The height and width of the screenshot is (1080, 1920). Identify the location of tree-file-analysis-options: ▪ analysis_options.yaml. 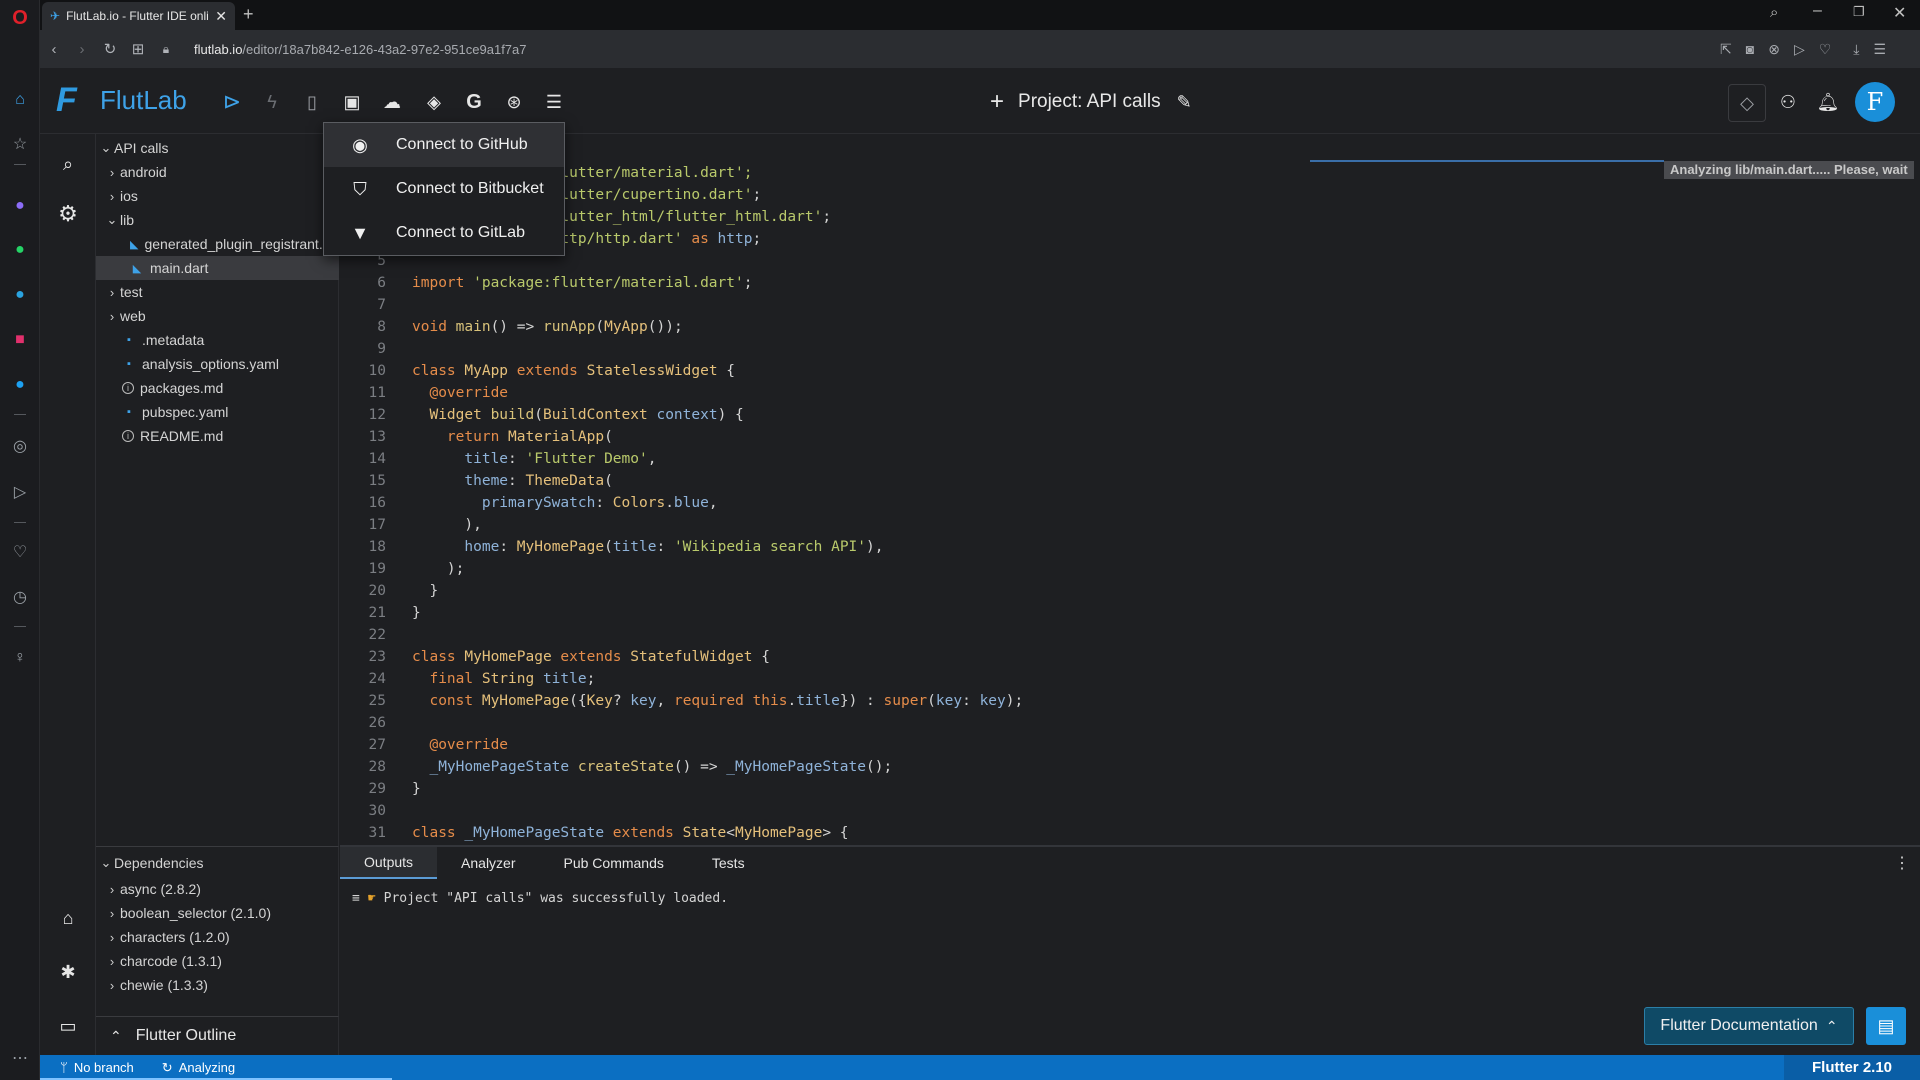
(217, 364).